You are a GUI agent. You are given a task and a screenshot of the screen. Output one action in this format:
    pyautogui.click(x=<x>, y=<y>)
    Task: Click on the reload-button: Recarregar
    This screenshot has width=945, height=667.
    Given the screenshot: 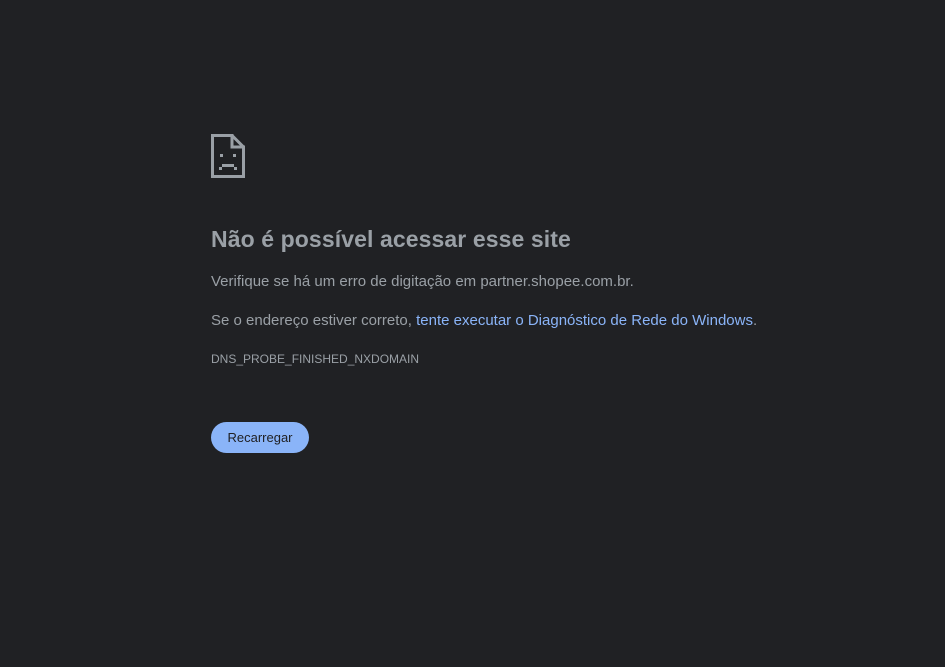 What is the action you would take?
    pyautogui.click(x=260, y=437)
    